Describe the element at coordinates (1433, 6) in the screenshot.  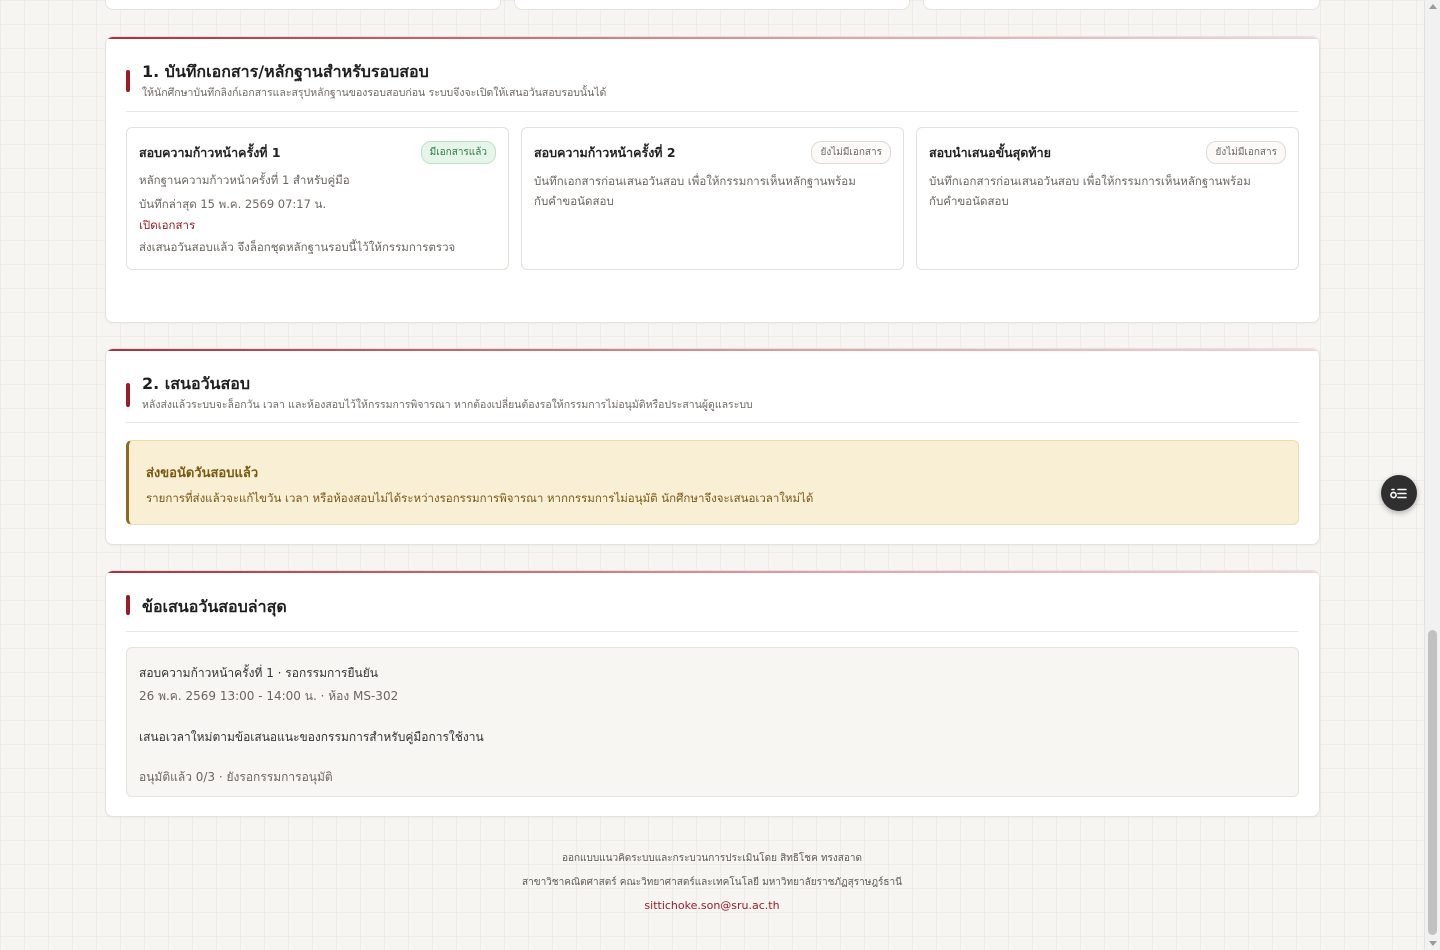
I see `scroll-up-arrow-icon` at that location.